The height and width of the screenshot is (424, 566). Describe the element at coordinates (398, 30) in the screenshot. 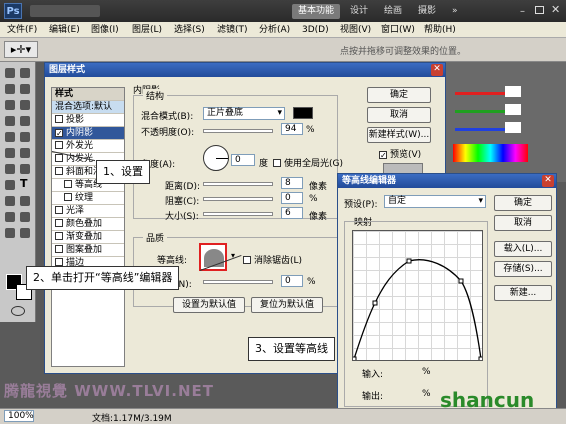

I see `menu-window: 窗口(W)` at that location.